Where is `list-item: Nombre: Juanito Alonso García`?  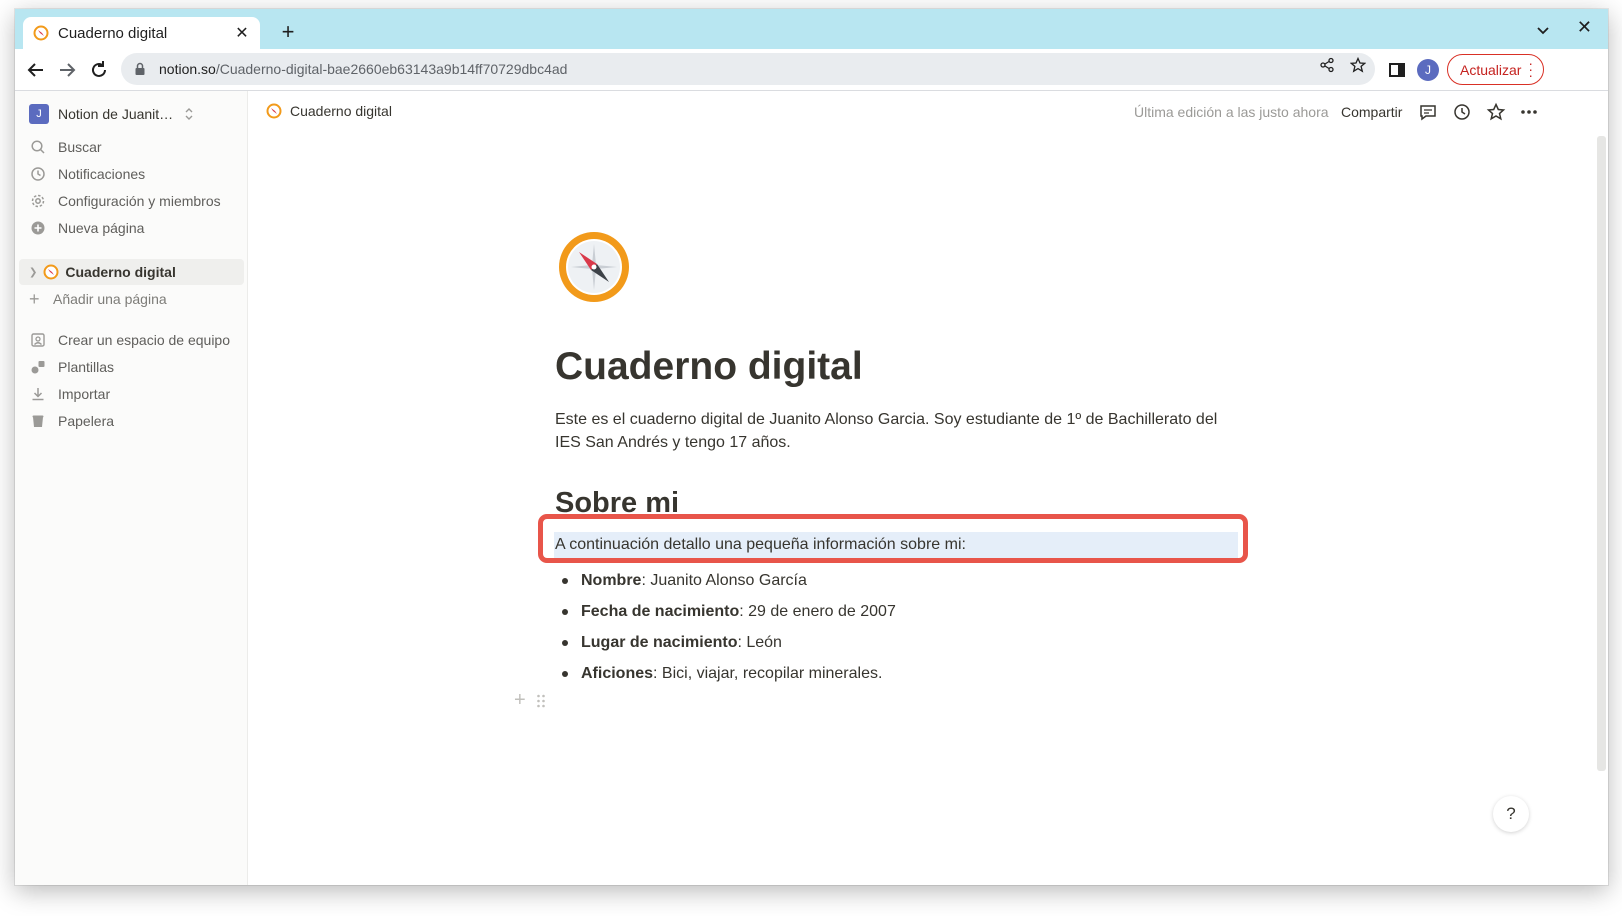 list-item: Nombre: Juanito Alonso García is located at coordinates (727, 580).